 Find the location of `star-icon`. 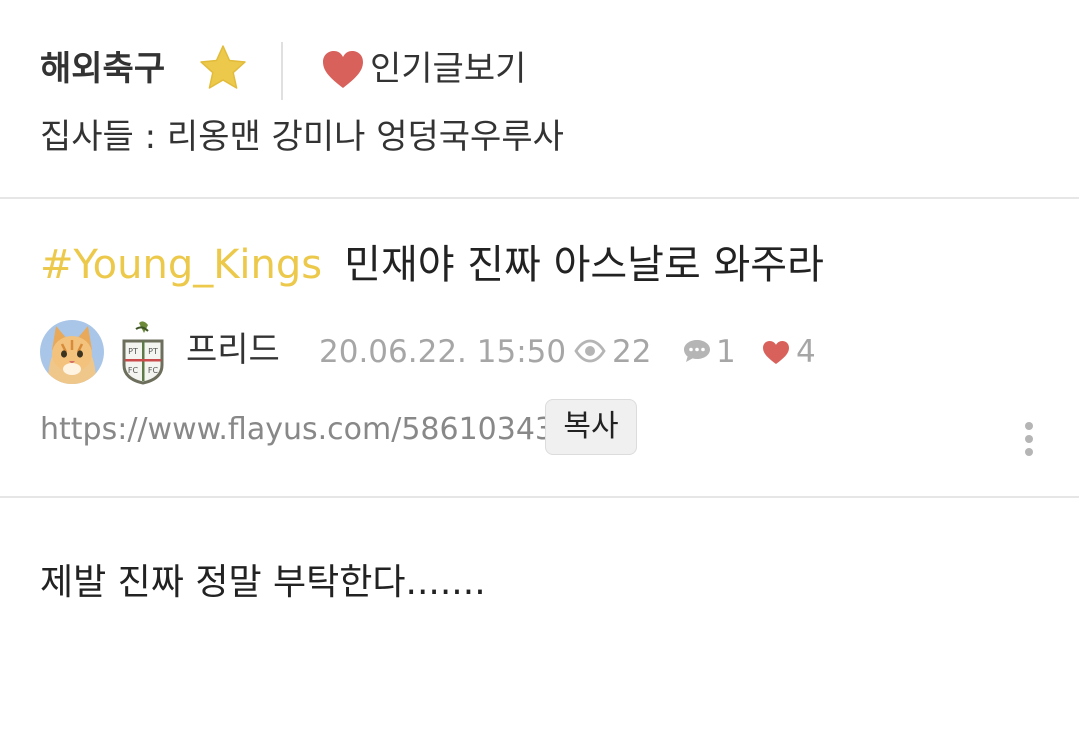

star-icon is located at coordinates (223, 68).